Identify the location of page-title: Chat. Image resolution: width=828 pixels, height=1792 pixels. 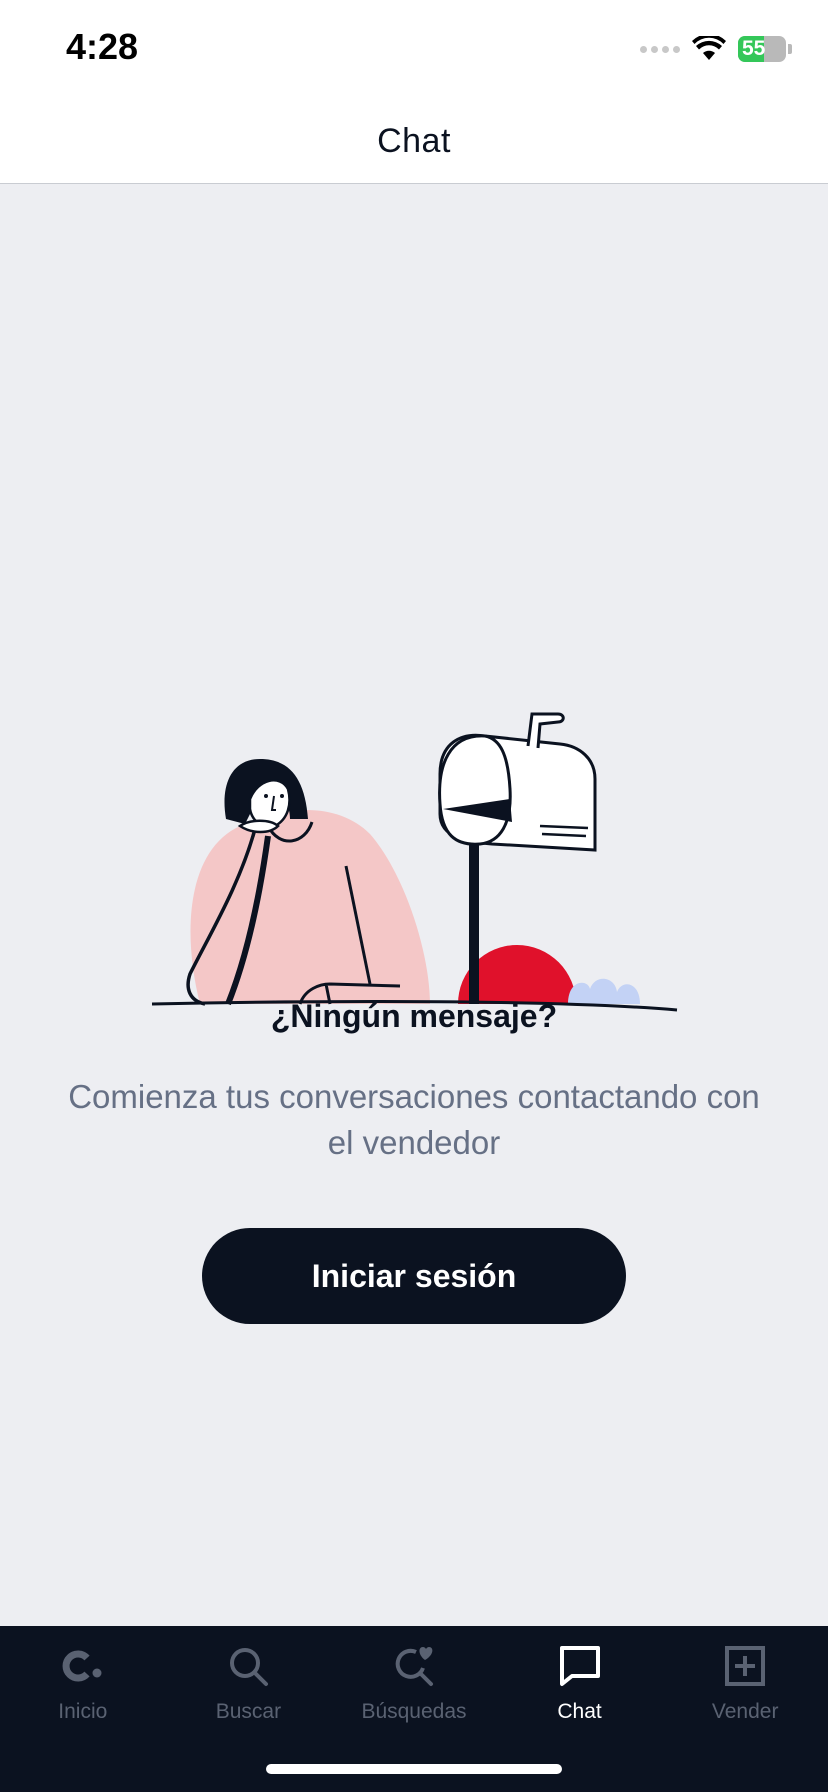
(414, 141).